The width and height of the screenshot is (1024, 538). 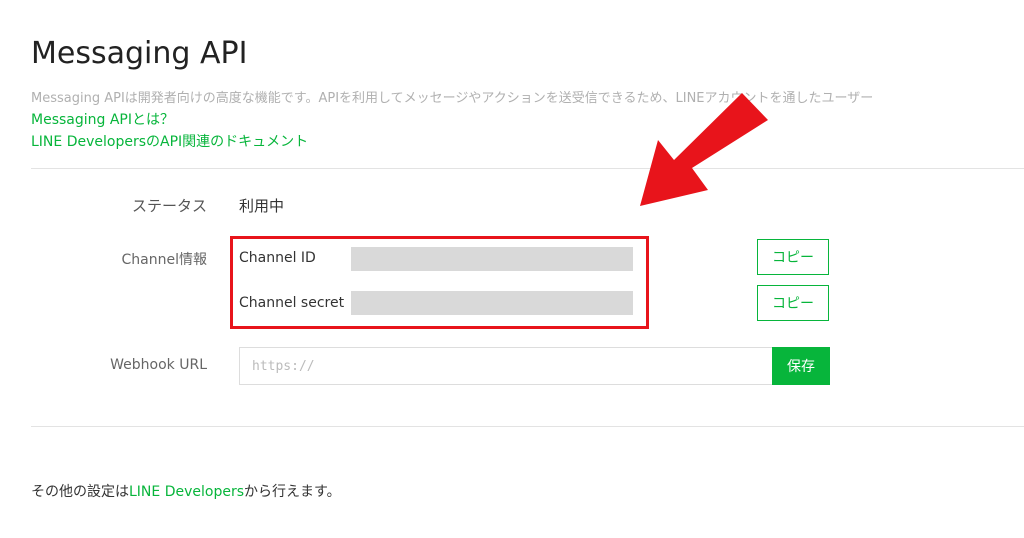 What do you see at coordinates (169, 206) in the screenshot?
I see `status-label: ステータス` at bounding box center [169, 206].